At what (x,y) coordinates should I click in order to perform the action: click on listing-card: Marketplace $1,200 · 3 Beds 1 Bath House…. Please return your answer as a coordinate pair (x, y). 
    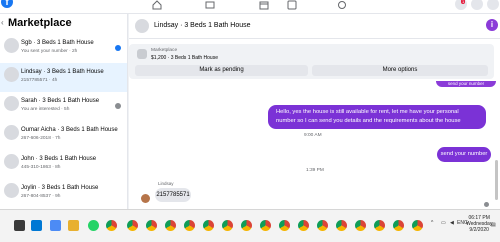
    Looking at the image, I should click on (311, 61).